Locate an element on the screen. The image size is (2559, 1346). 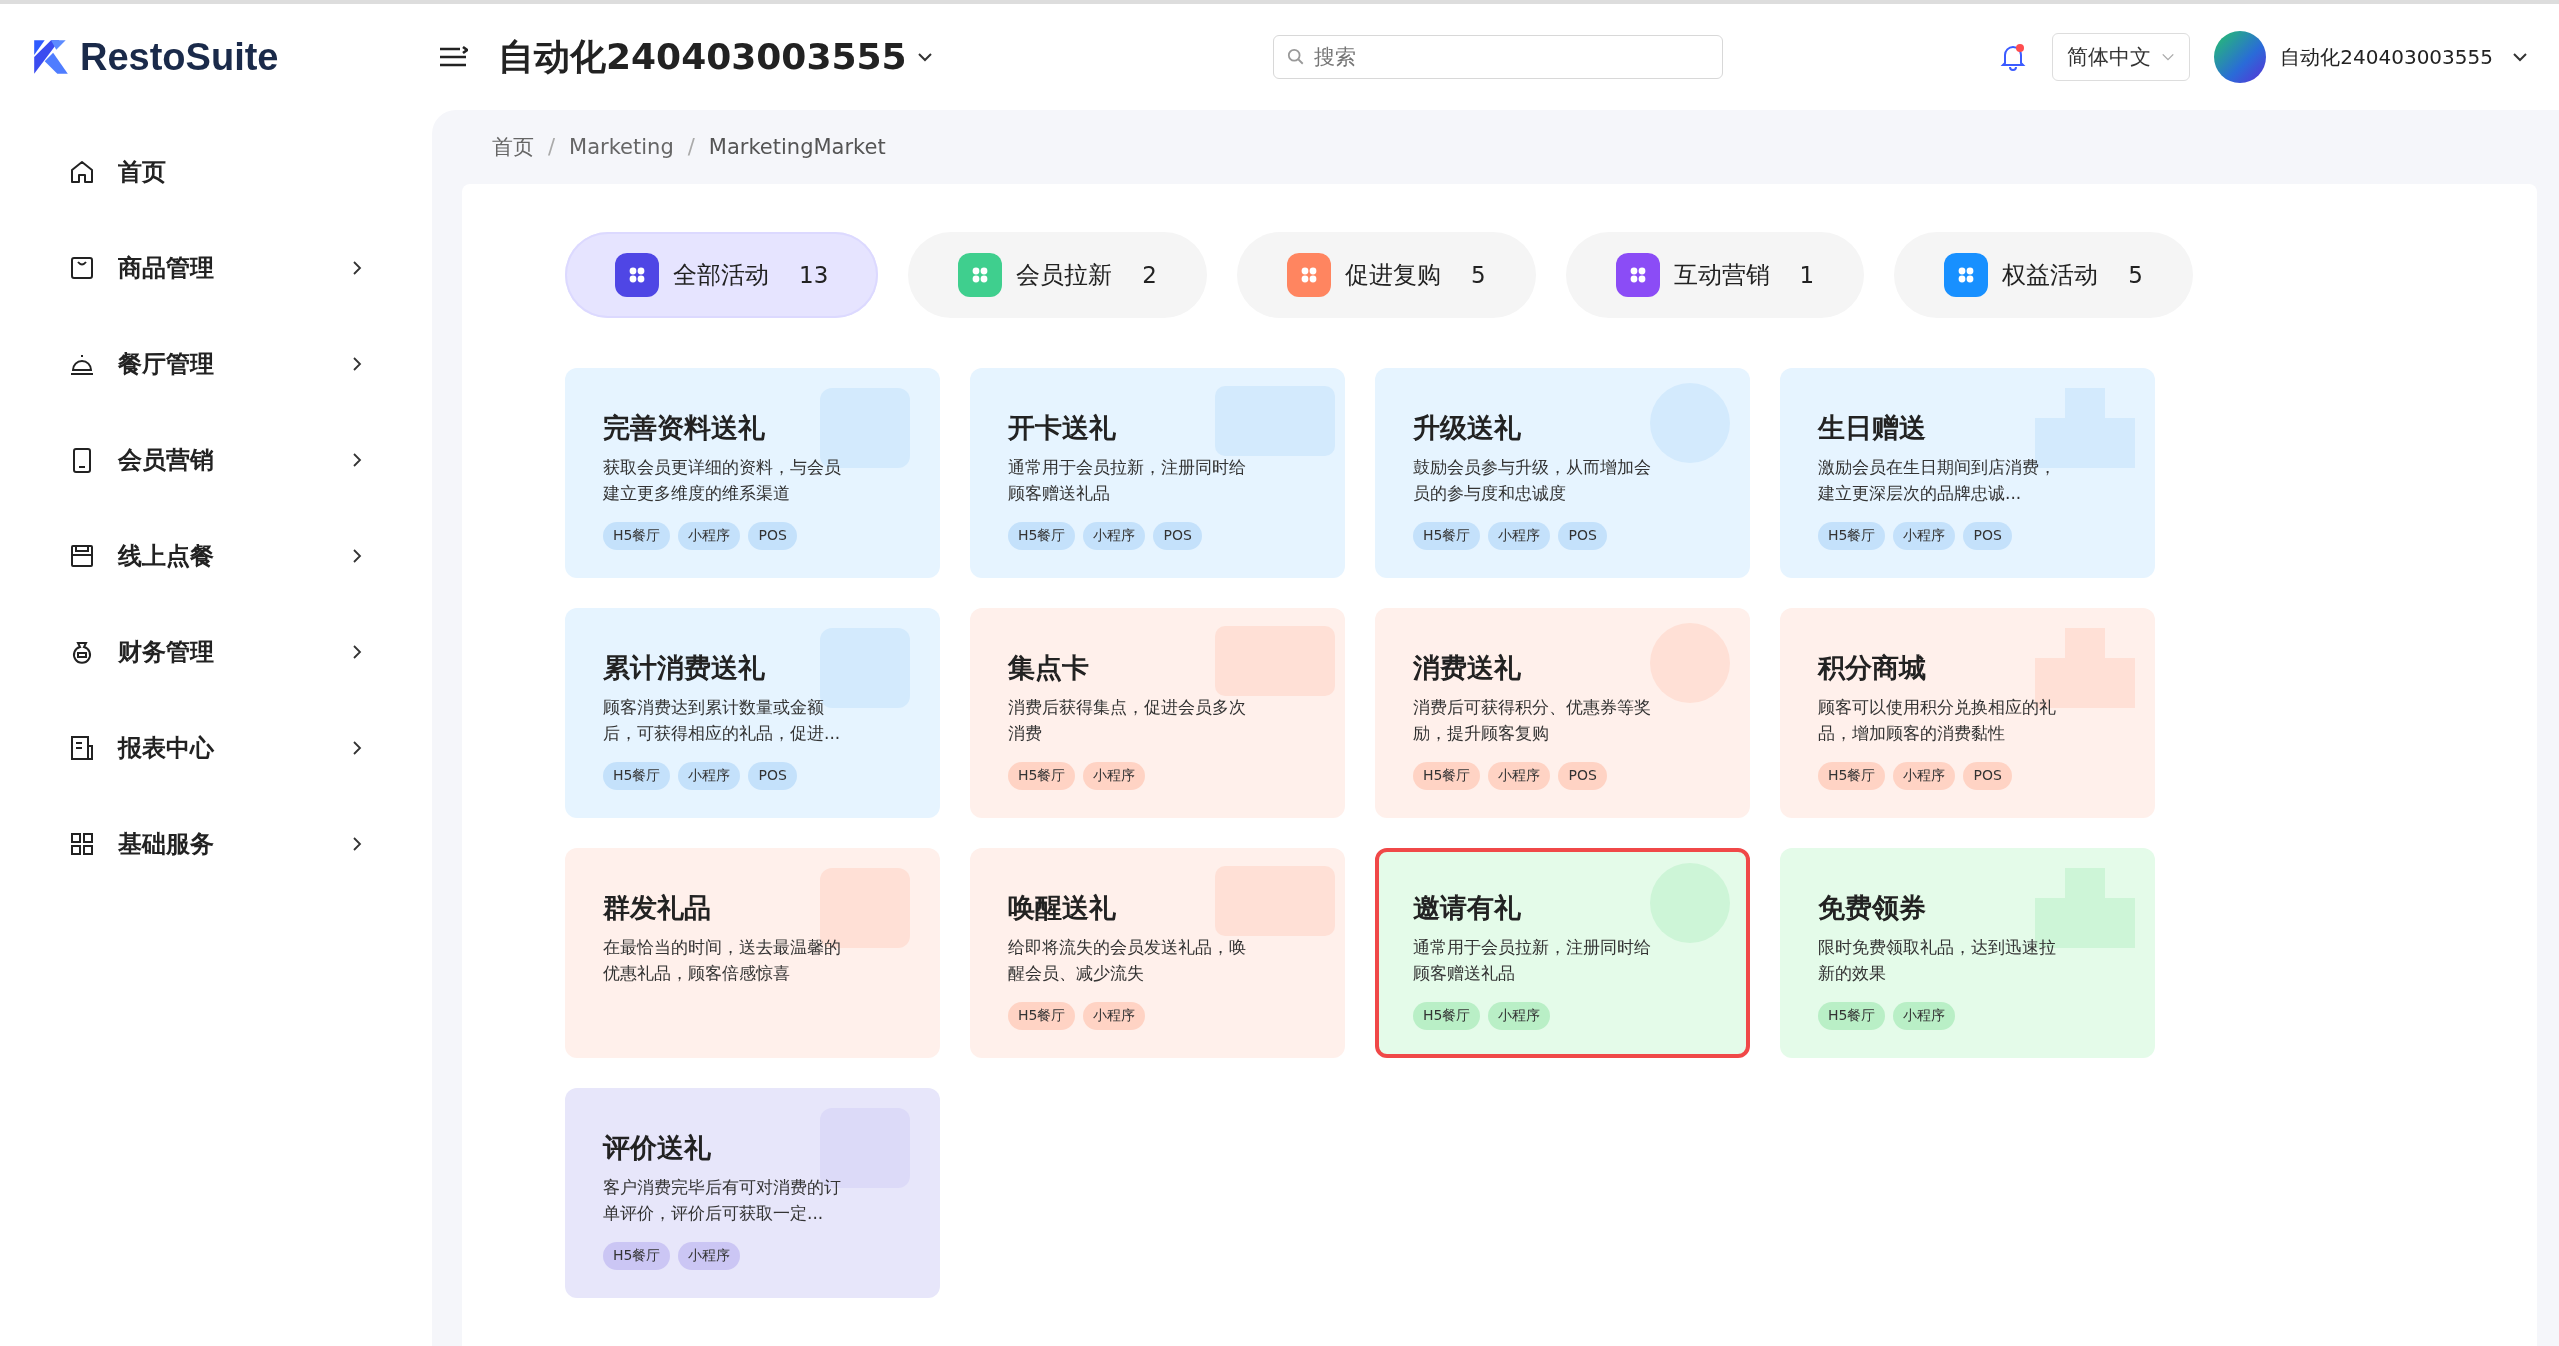
tab-label: 会员拉新 is located at coordinates (1064, 275).